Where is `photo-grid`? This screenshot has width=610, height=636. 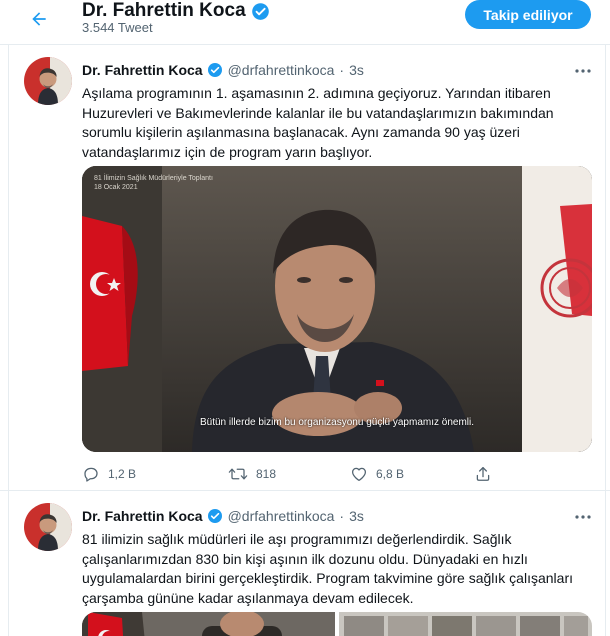 photo-grid is located at coordinates (337, 624).